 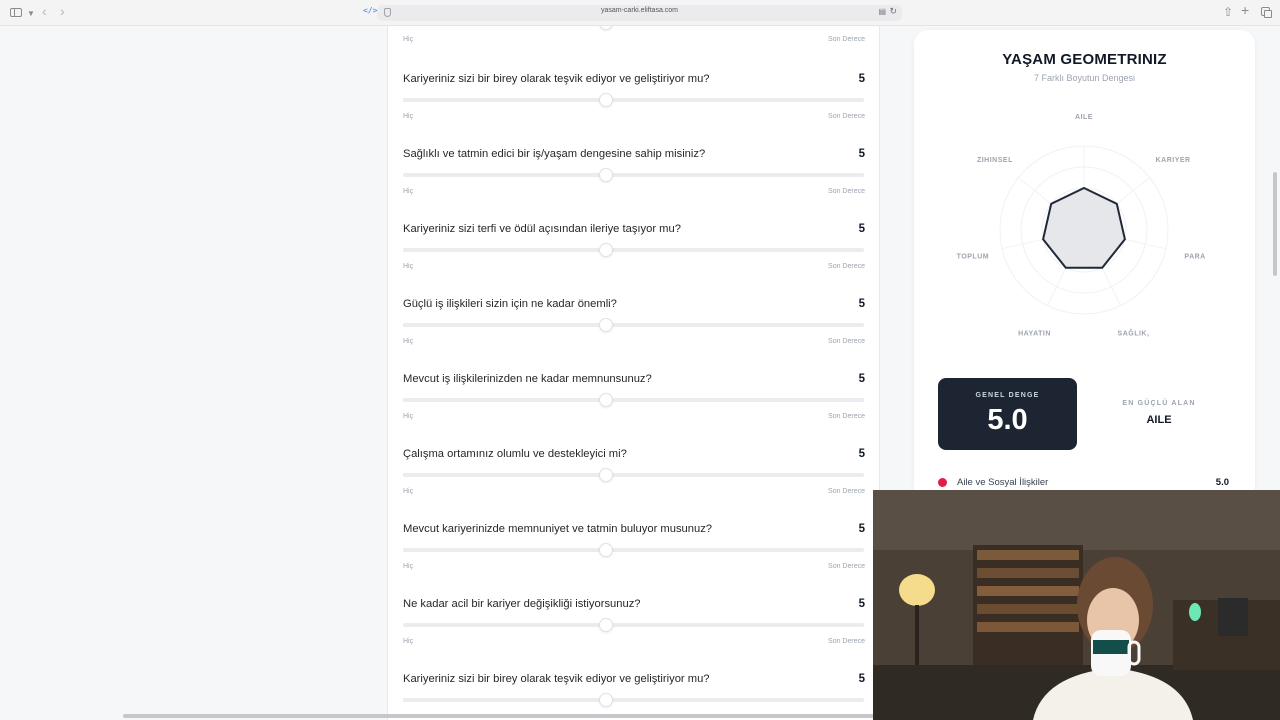 I want to click on address-bar: yasam-carki.eliftasa.com ▤ ↻, so click(x=639, y=13).